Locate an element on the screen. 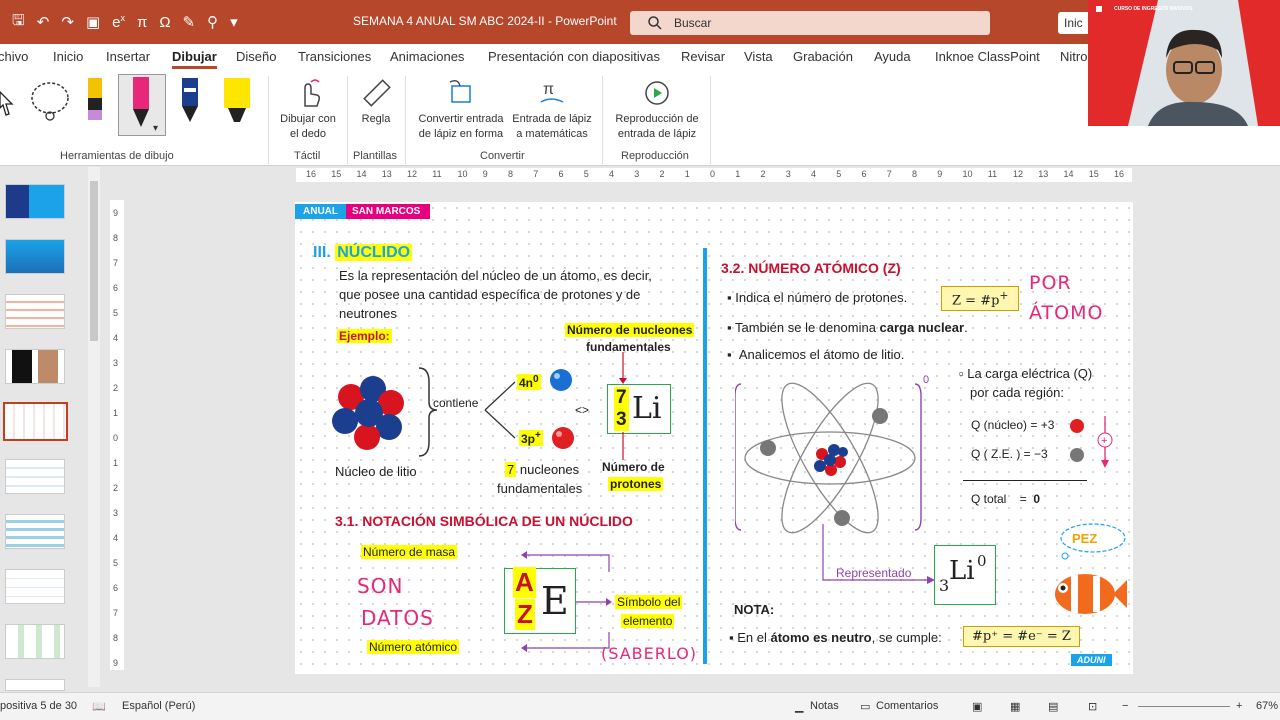  tab-design: Diseño is located at coordinates (256, 56).